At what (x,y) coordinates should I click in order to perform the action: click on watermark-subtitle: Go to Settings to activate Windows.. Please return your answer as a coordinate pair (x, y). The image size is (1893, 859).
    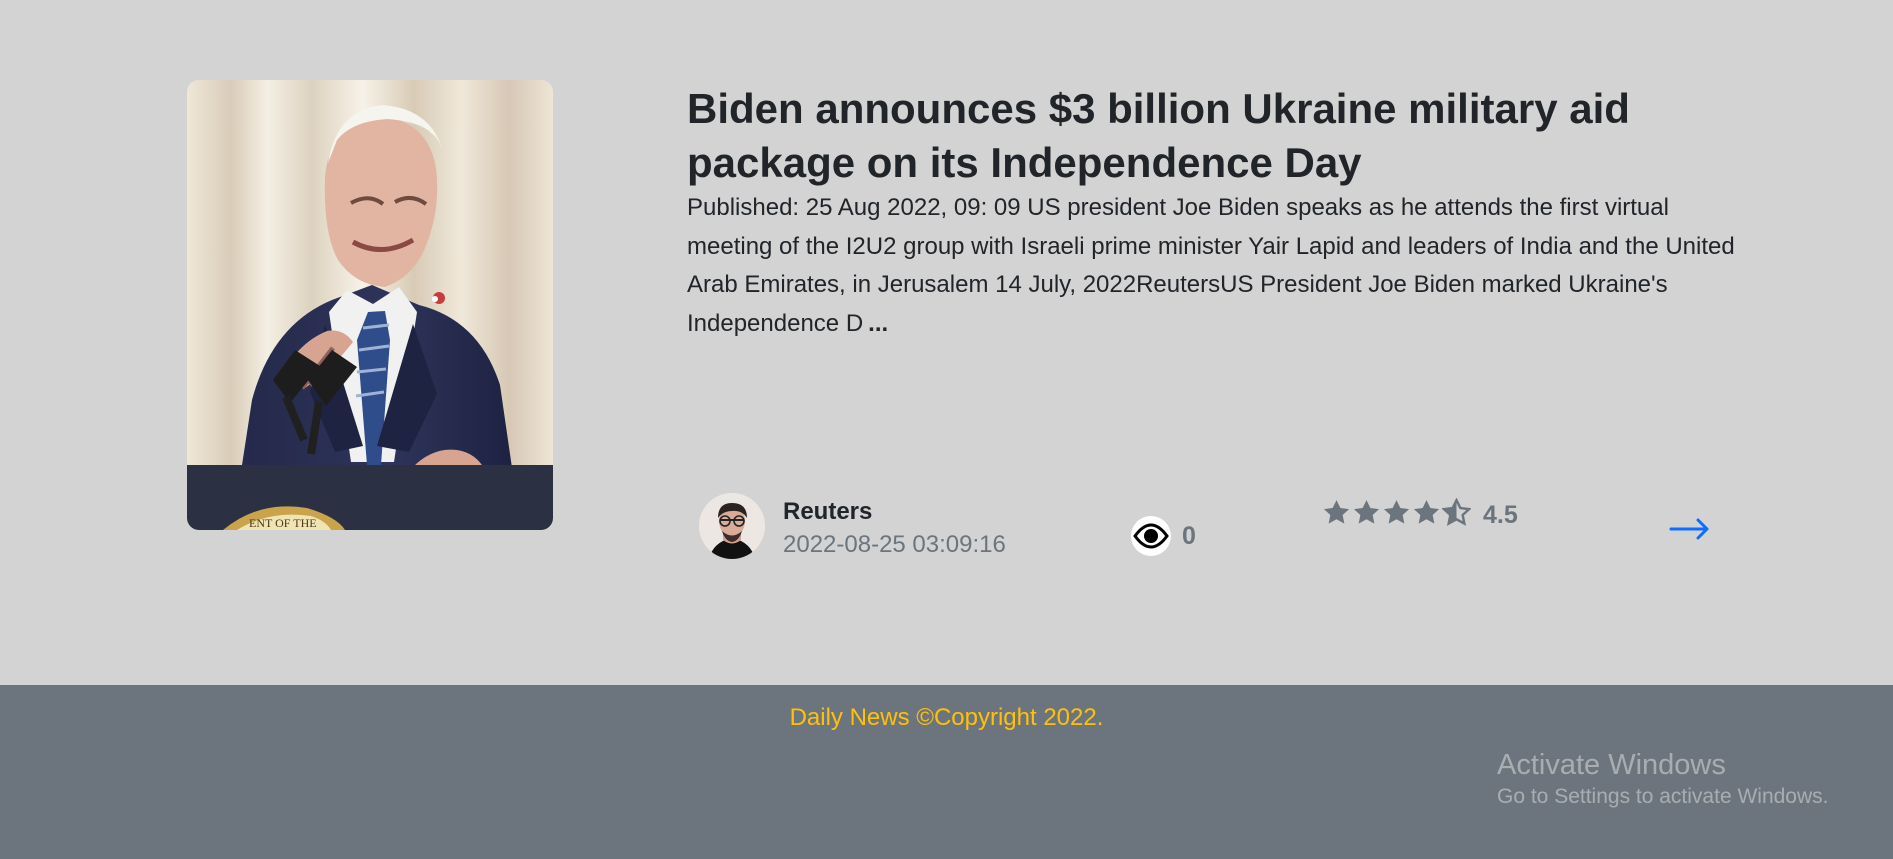
    Looking at the image, I should click on (1663, 796).